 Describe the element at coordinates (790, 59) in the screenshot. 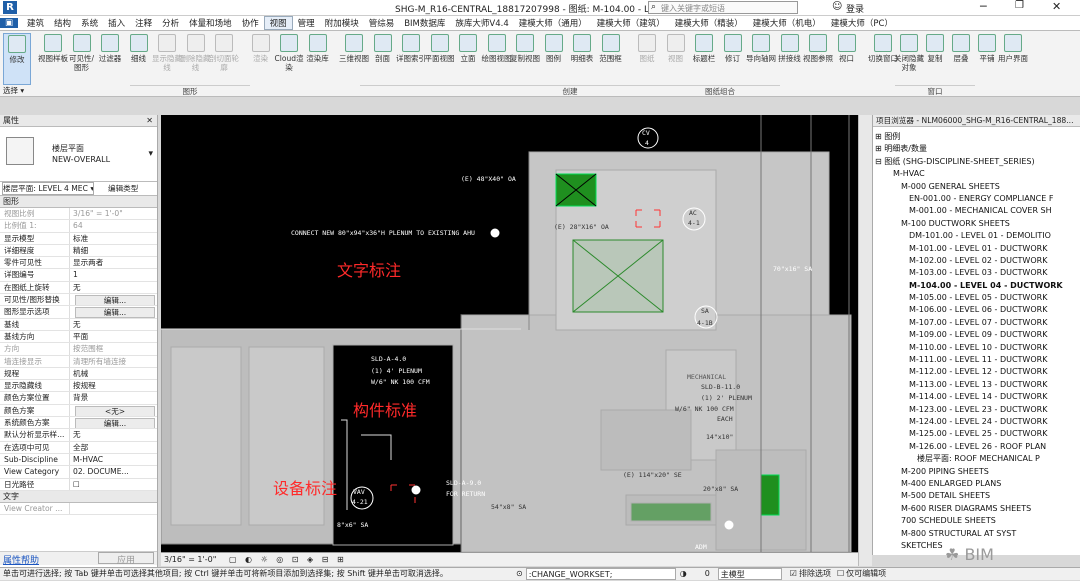

I see `ribbon-button-25: 拼接线` at that location.